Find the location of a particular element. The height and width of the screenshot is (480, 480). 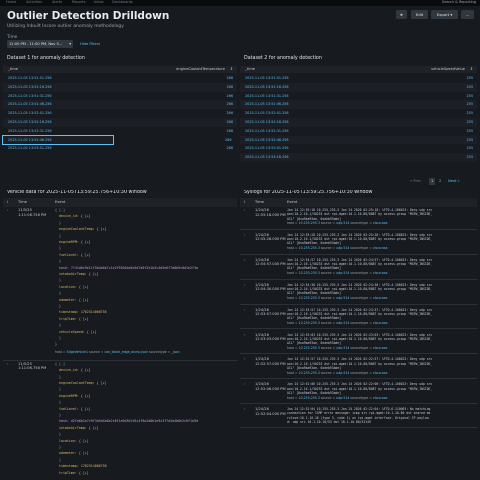

table-row: 2025-11-05 13:52:46.256 255 is located at coordinates (358, 140).